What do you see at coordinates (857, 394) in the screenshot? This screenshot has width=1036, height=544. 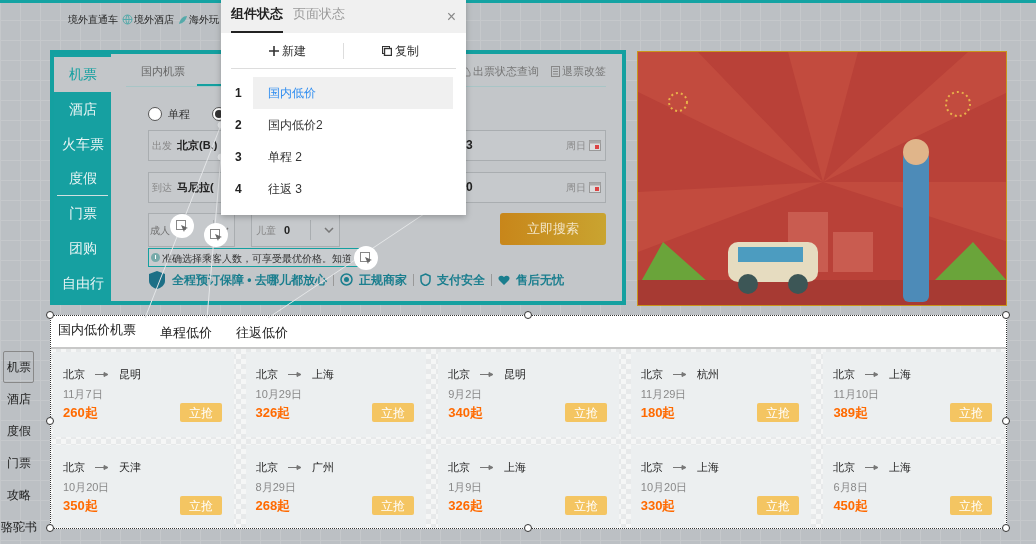 I see `travel-date: 11月10日` at bounding box center [857, 394].